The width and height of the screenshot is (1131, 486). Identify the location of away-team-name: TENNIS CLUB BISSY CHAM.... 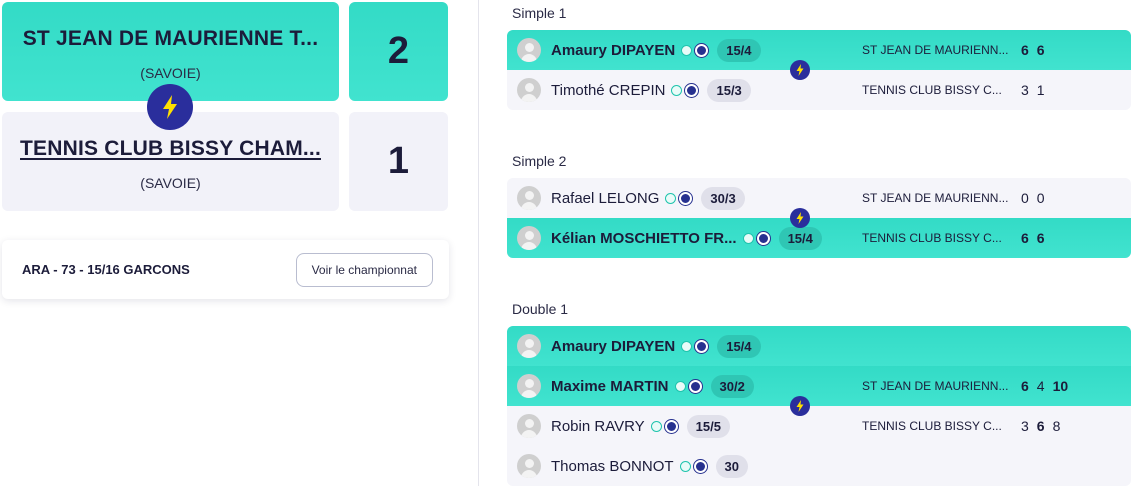
(170, 149).